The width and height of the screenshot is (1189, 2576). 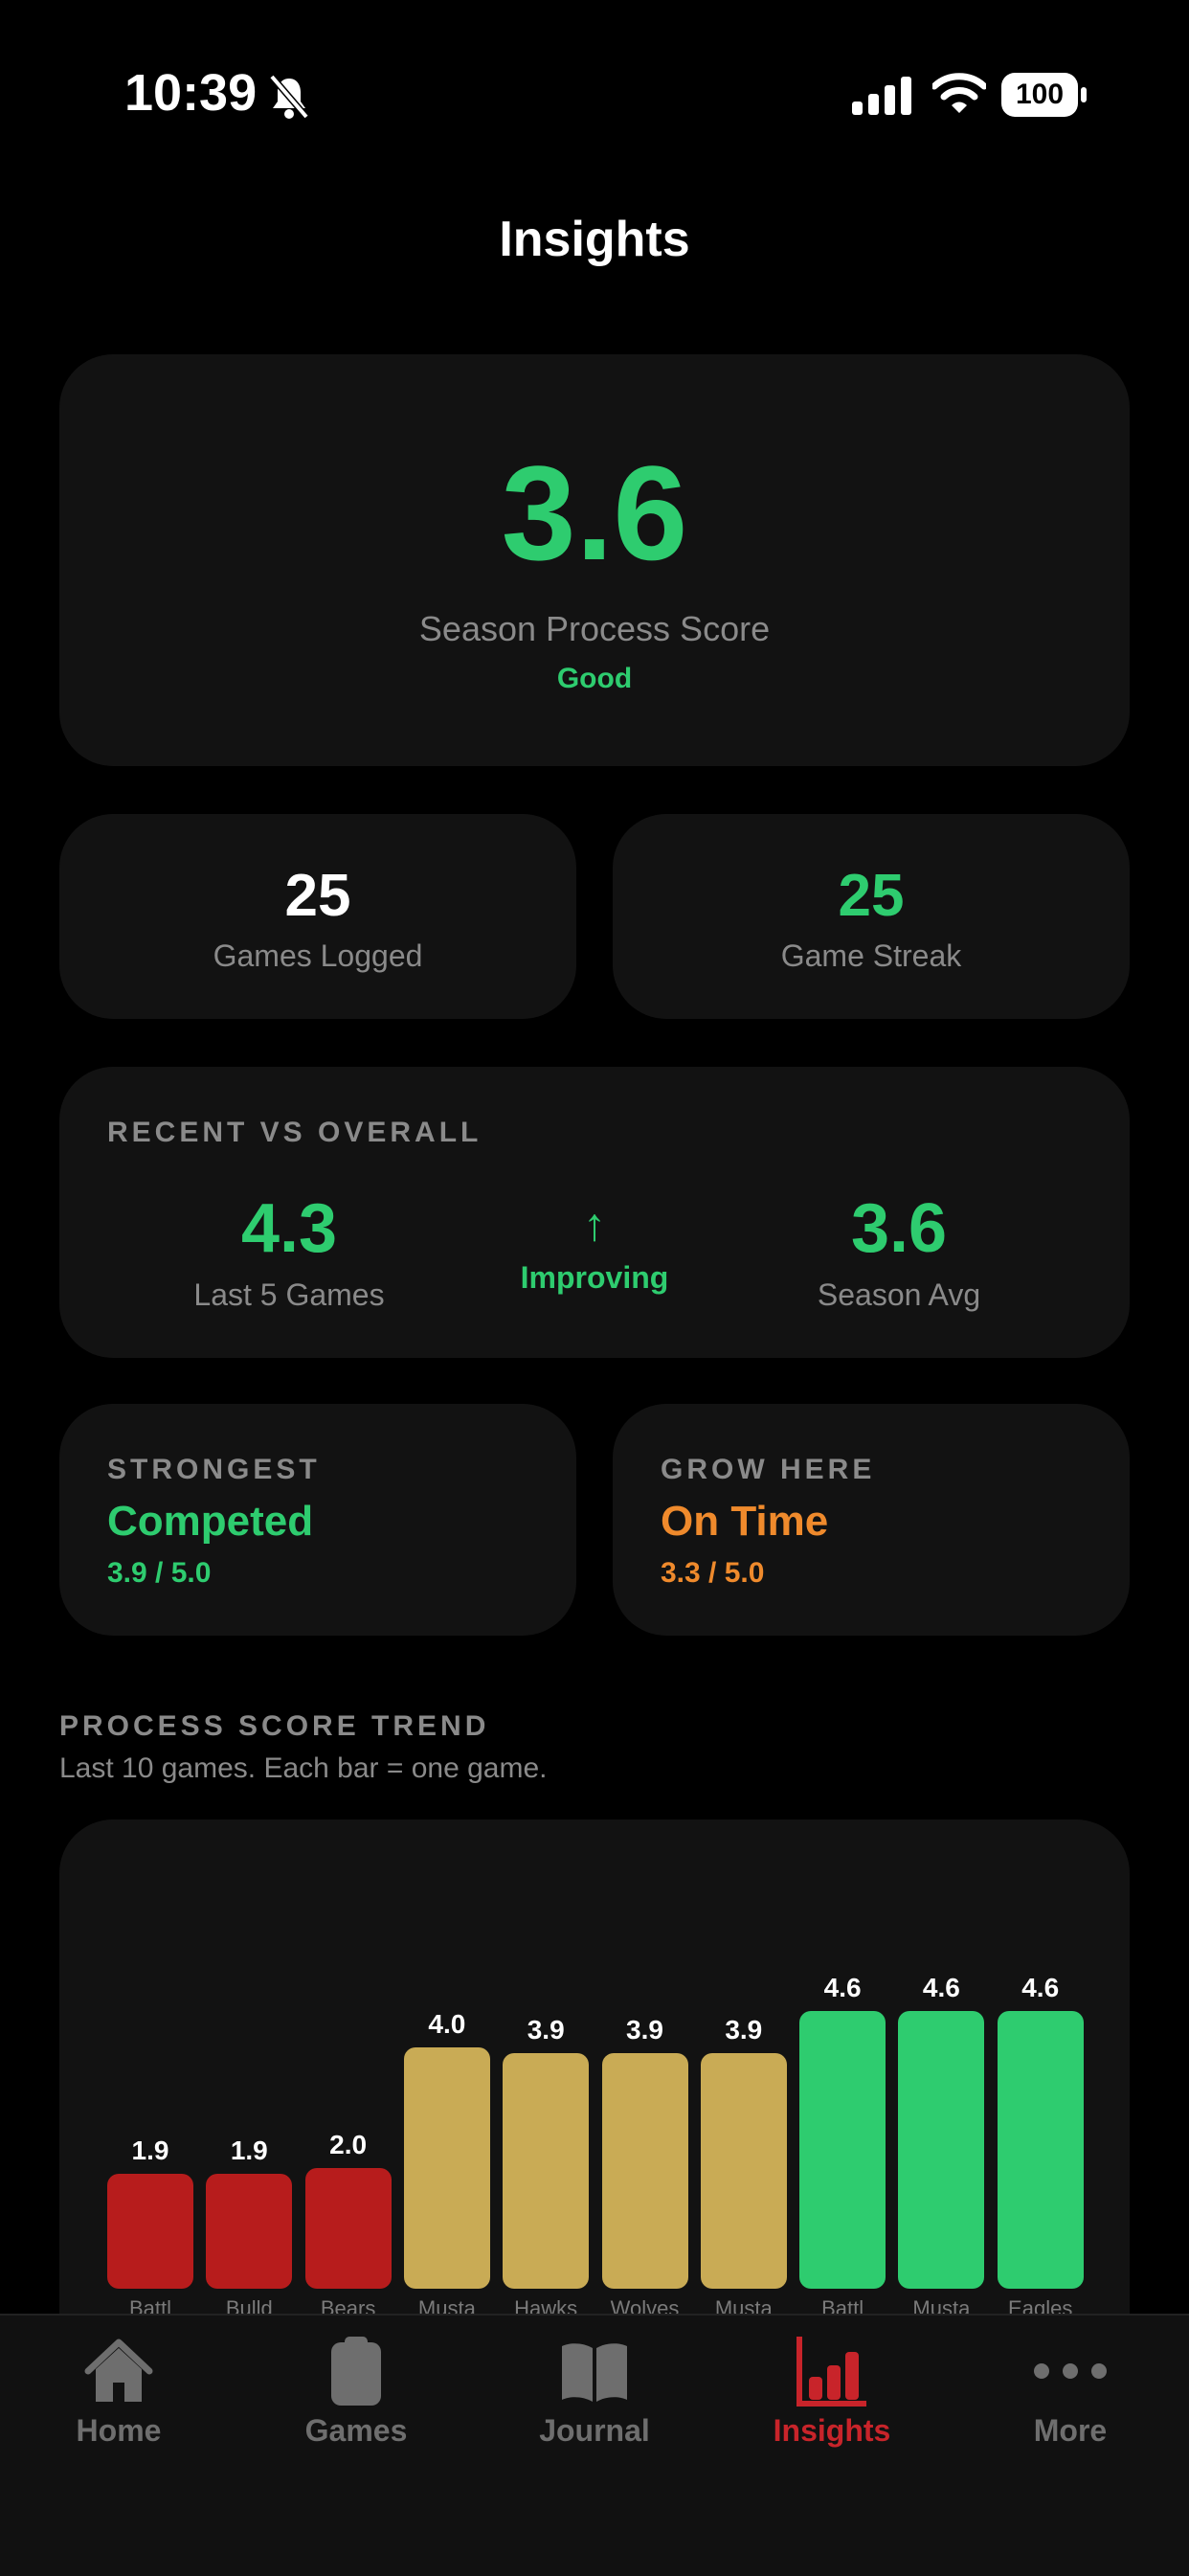 I want to click on cellular-signal-icon, so click(x=881, y=96).